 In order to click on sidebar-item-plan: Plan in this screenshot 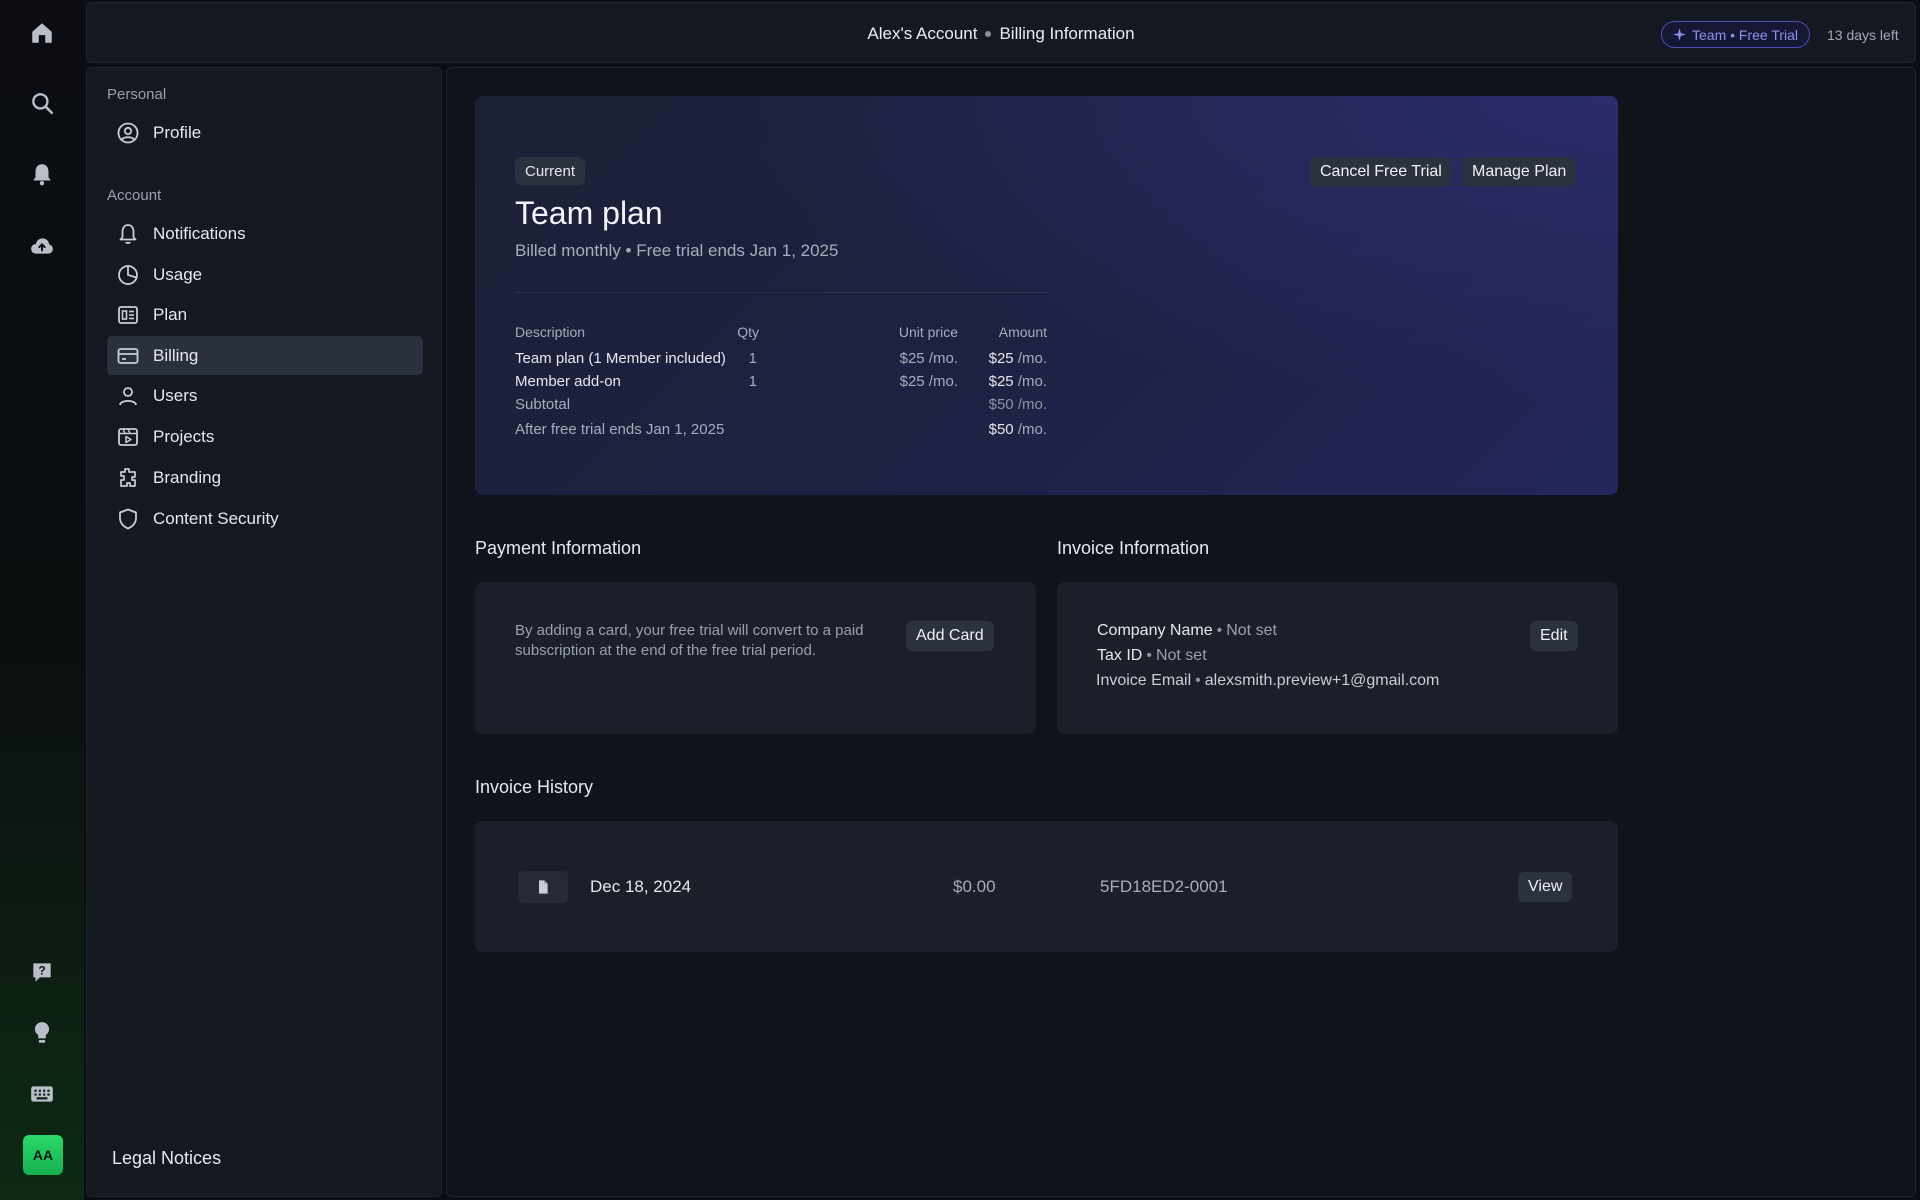, I will do `click(265, 314)`.